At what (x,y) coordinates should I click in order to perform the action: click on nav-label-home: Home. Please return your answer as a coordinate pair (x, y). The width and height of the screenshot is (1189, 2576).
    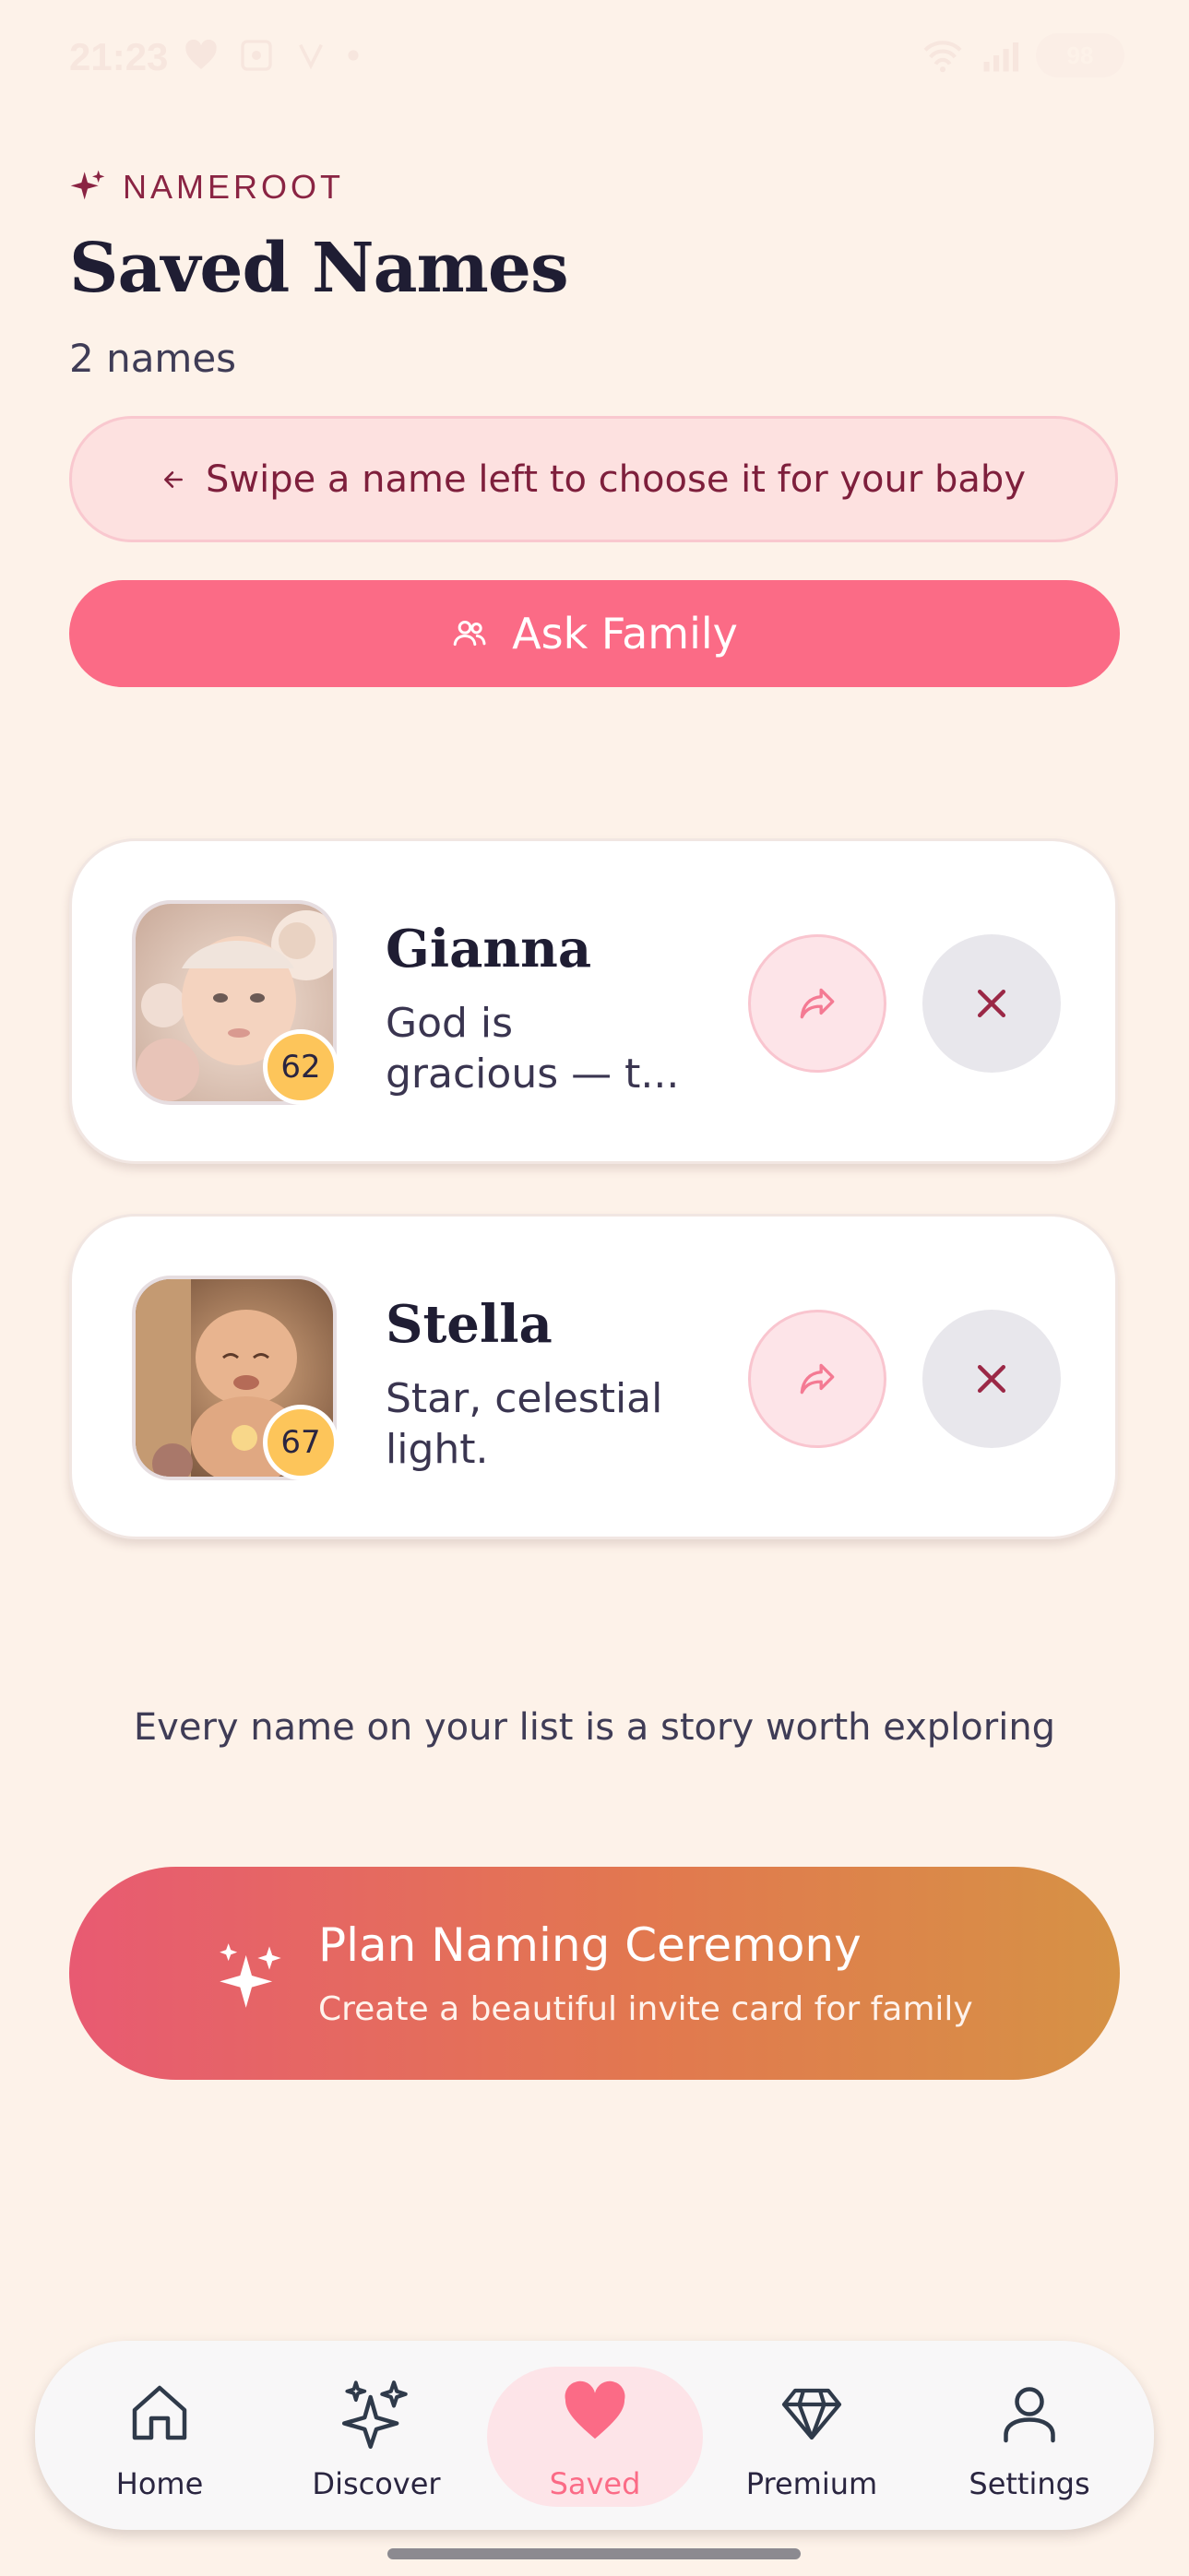
    Looking at the image, I should click on (160, 2483).